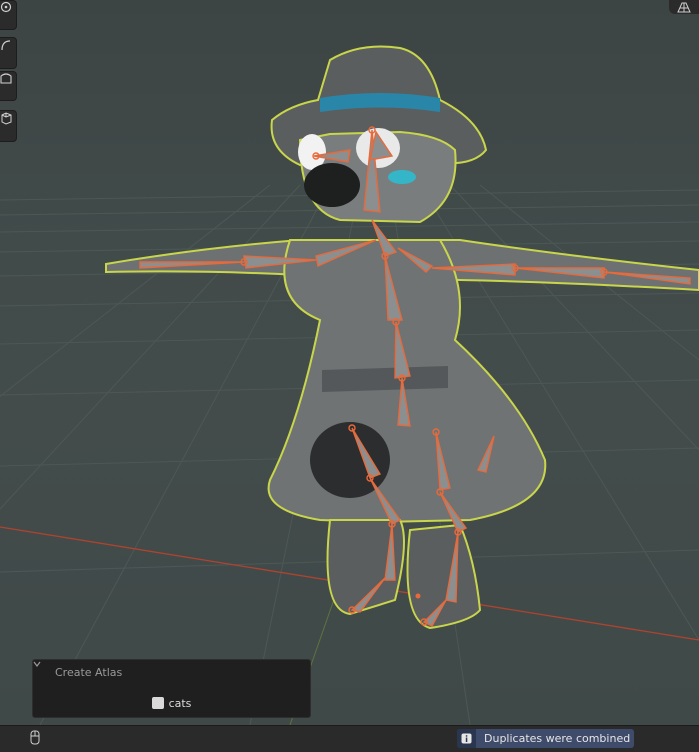  Describe the element at coordinates (385, 379) in the screenshot. I see `belt` at that location.